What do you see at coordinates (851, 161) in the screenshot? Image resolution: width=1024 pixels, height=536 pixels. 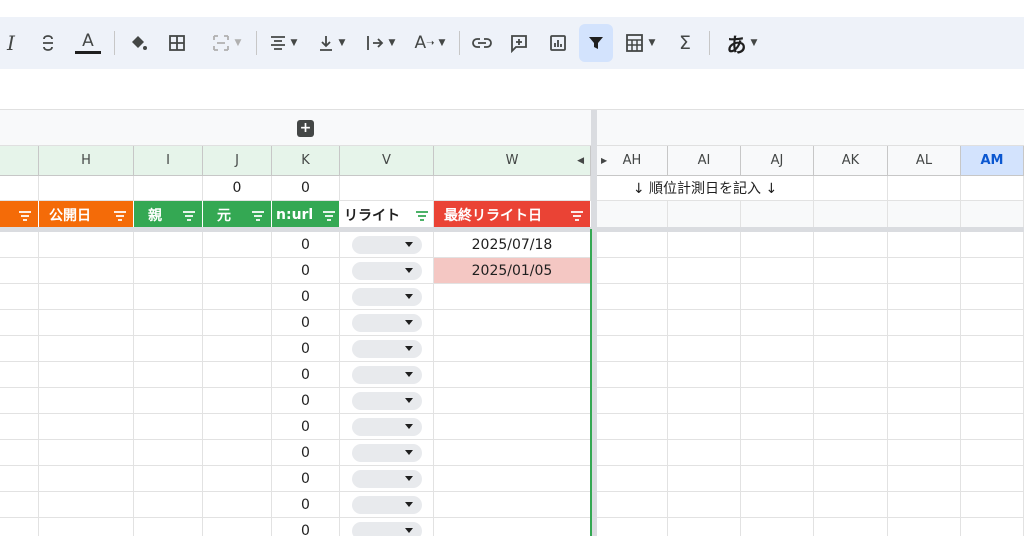 I see `col-header-ak: AK` at bounding box center [851, 161].